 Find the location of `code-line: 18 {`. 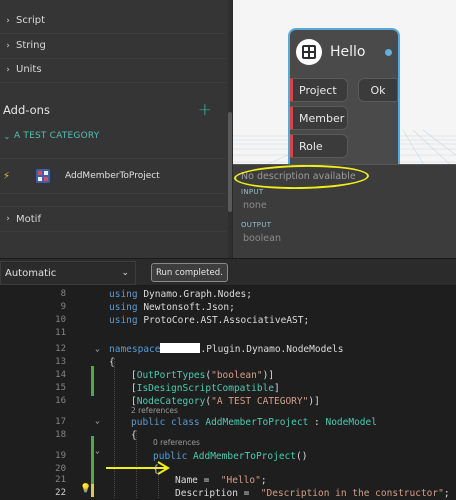

code-line: 18 { is located at coordinates (228, 435).